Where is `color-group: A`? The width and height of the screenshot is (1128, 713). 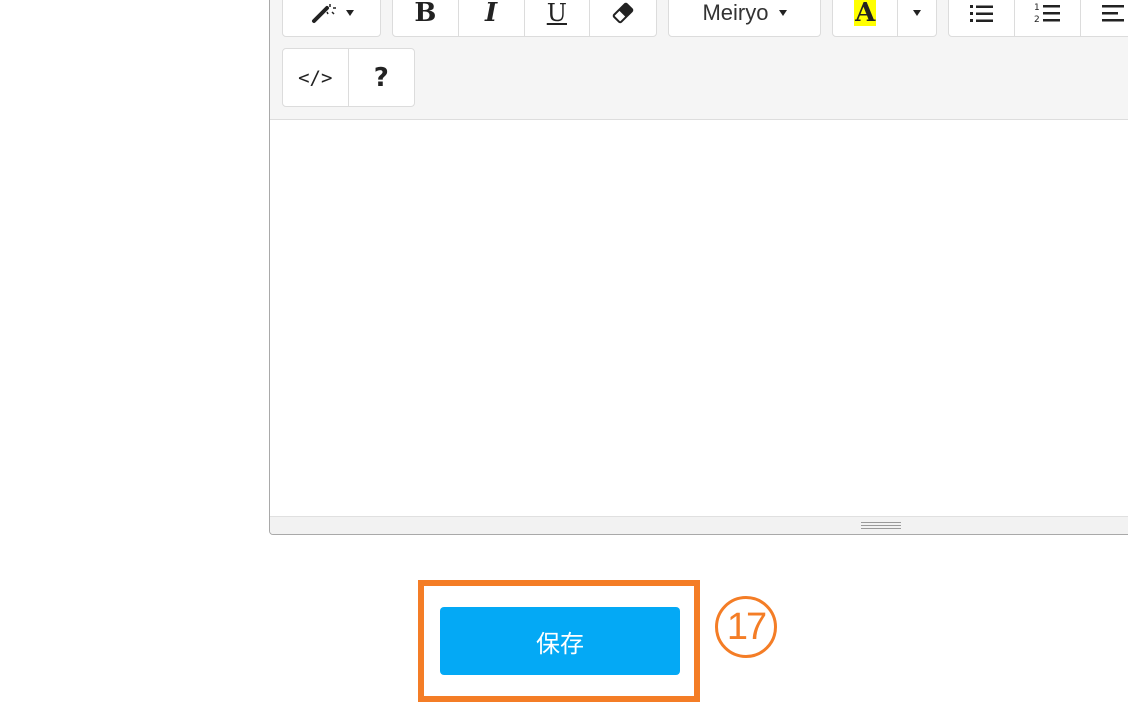
color-group: A is located at coordinates (884, 18).